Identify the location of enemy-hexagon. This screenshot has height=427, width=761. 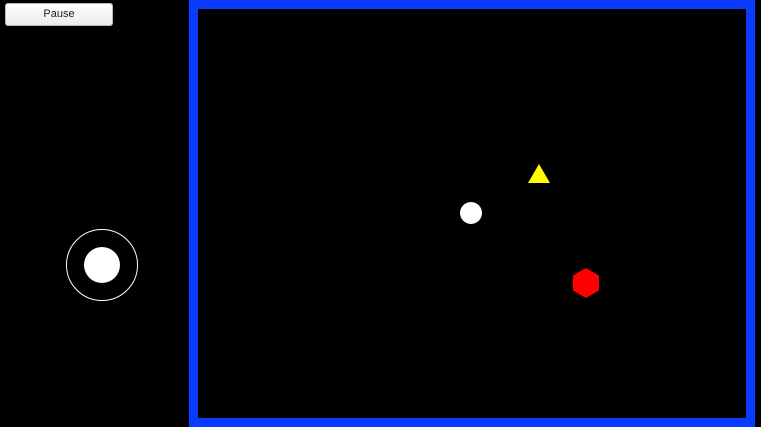
(586, 283).